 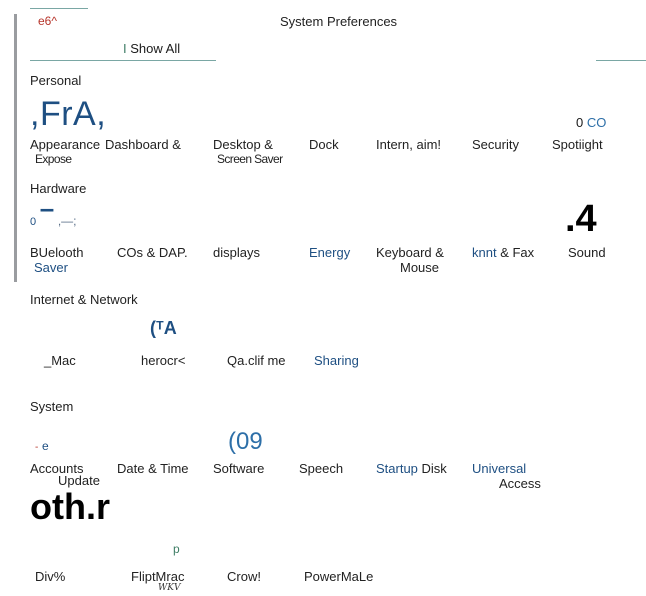 I want to click on personal-icon-right: 0 CO, so click(x=591, y=122).